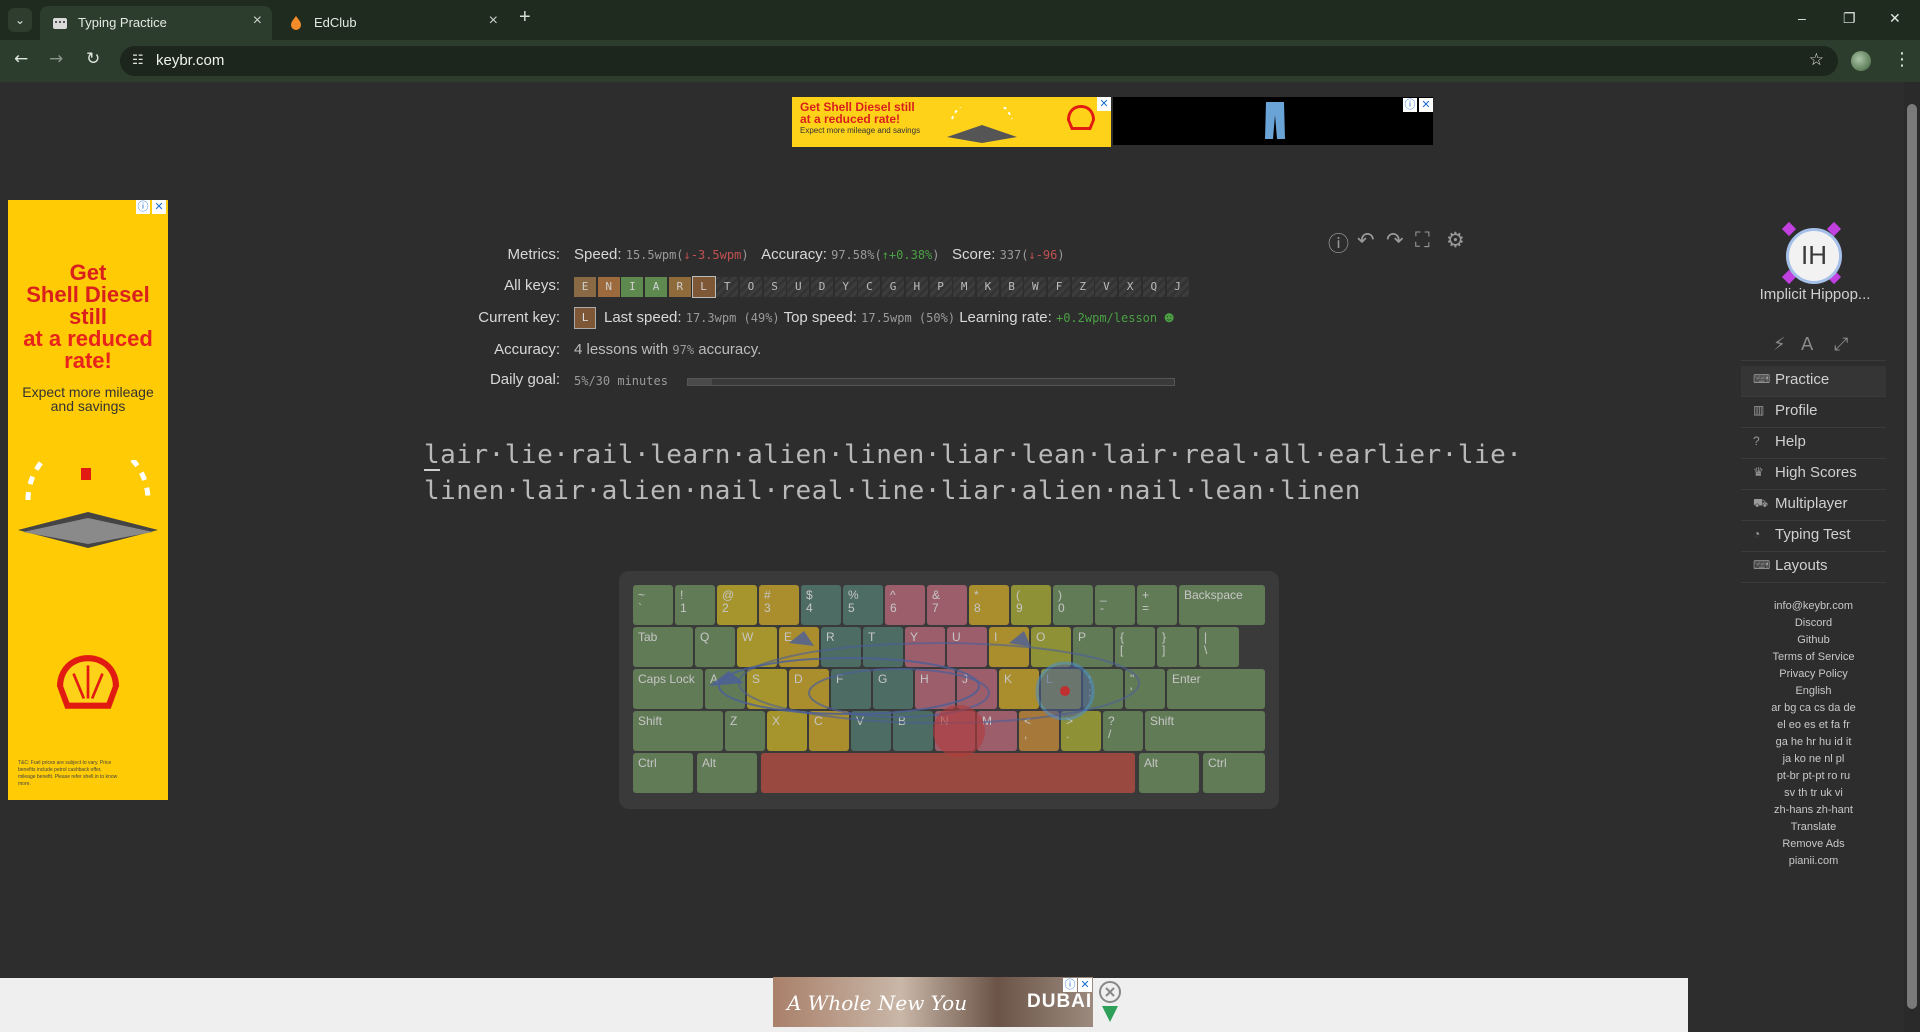  What do you see at coordinates (798, 287) in the screenshot?
I see `key-u: U` at bounding box center [798, 287].